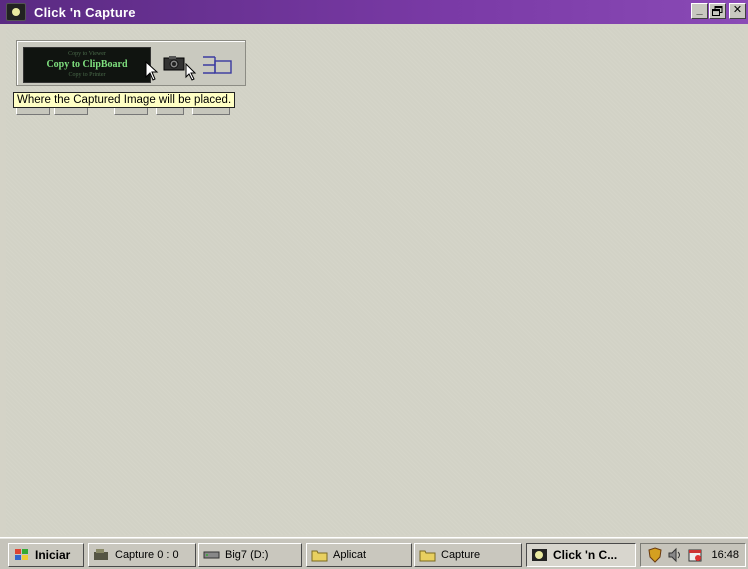 The image size is (748, 569). I want to click on taskbar-item-label: Aplicat, so click(350, 555).